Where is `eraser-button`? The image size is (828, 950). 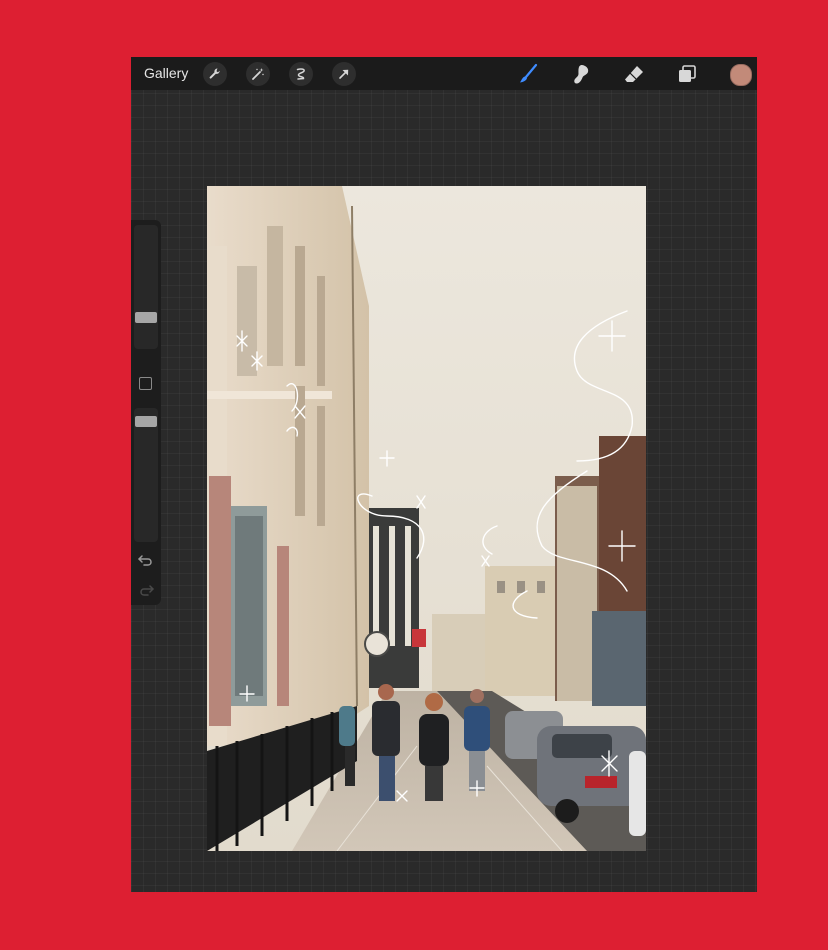
eraser-button is located at coordinates (634, 74).